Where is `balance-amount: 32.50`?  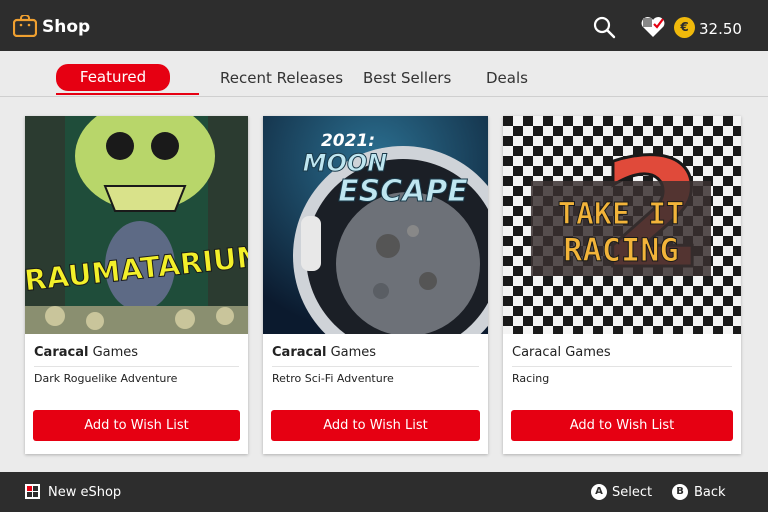
balance-amount: 32.50 is located at coordinates (720, 29).